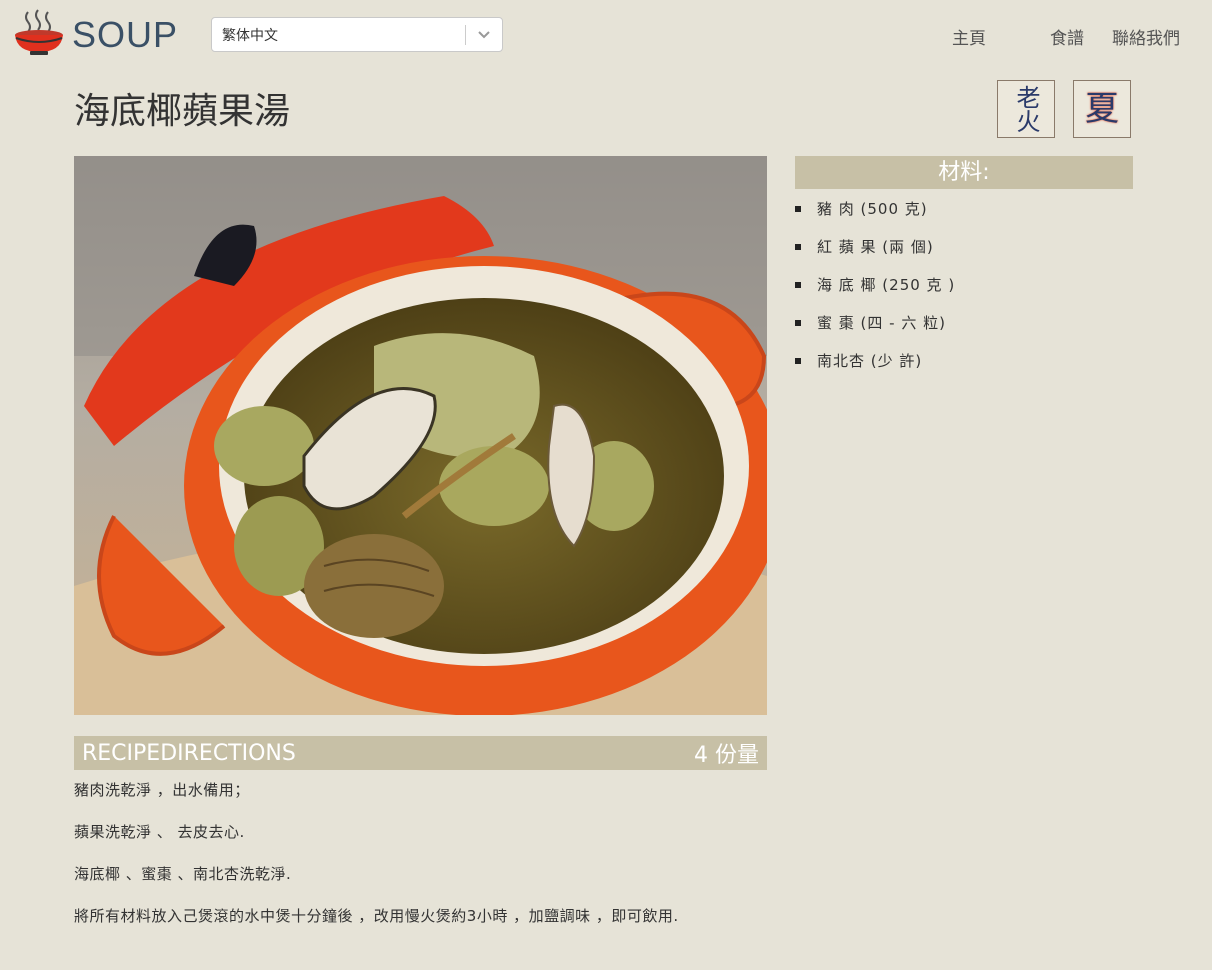  I want to click on site-logo: SOUP, so click(96, 32).